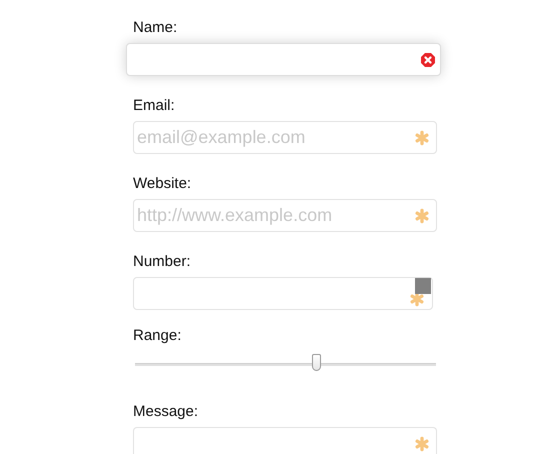 This screenshot has width=560, height=454. I want to click on spinner-control, so click(423, 286).